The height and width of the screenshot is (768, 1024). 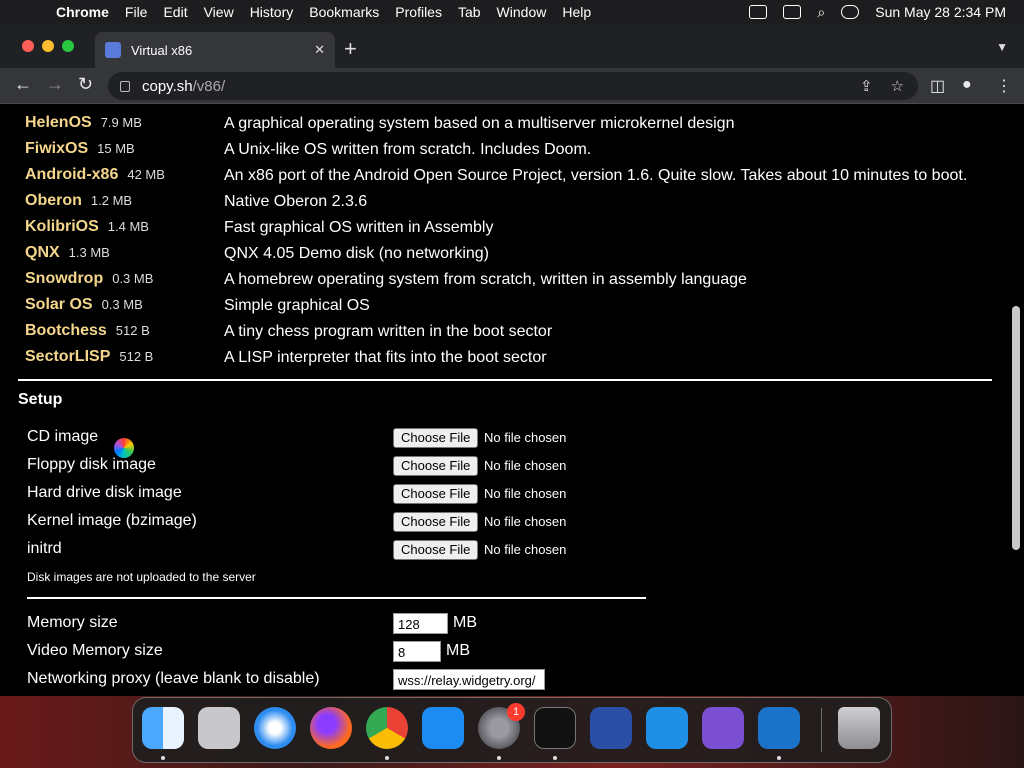 What do you see at coordinates (611, 728) in the screenshot?
I see `remote-desktop-icon` at bounding box center [611, 728].